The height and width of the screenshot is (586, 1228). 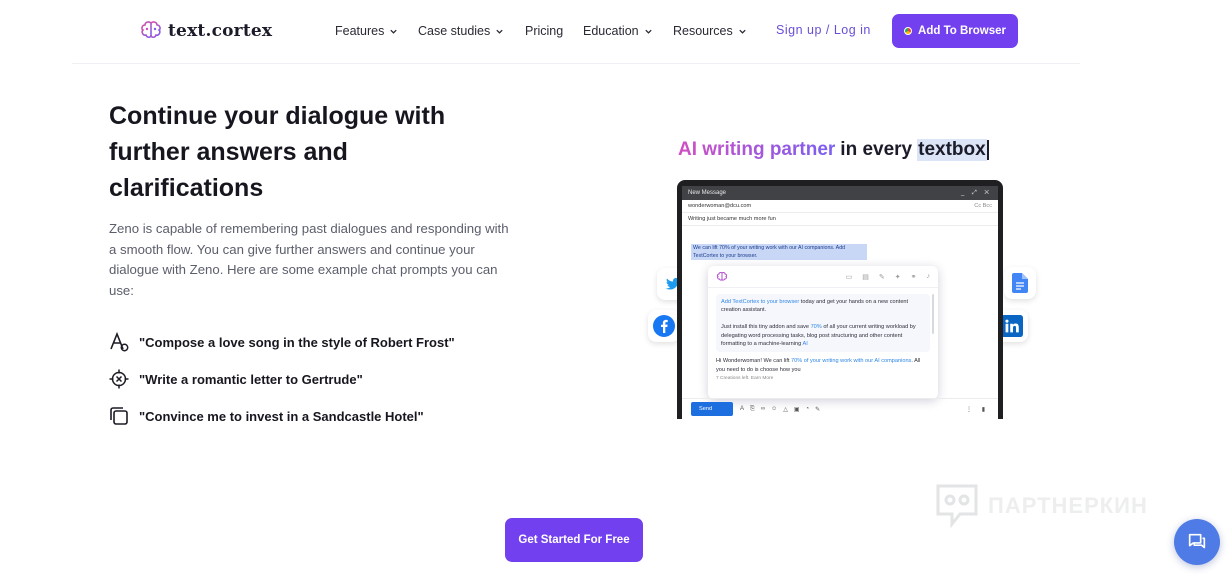 What do you see at coordinates (774, 408) in the screenshot?
I see `emoji-icon: ☺` at bounding box center [774, 408].